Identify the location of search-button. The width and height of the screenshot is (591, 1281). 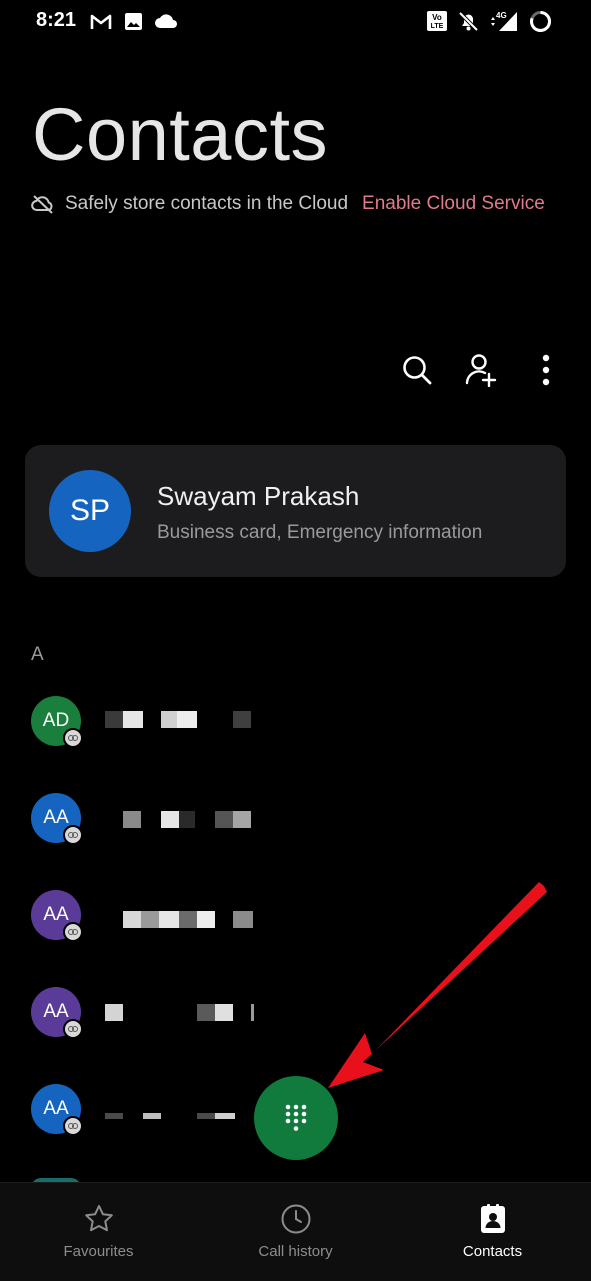
(417, 370).